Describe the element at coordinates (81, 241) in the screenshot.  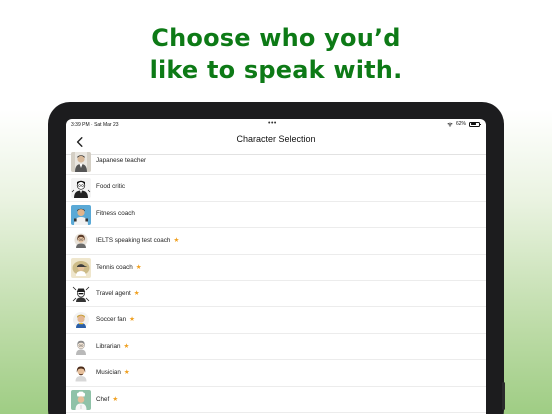
I see `ielts-coach-avatar` at that location.